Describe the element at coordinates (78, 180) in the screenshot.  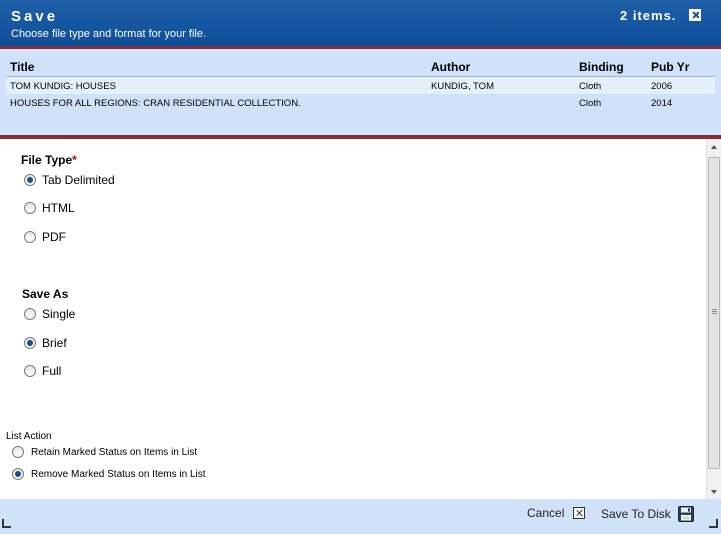
I see `radio-label: Tab Delimited` at that location.